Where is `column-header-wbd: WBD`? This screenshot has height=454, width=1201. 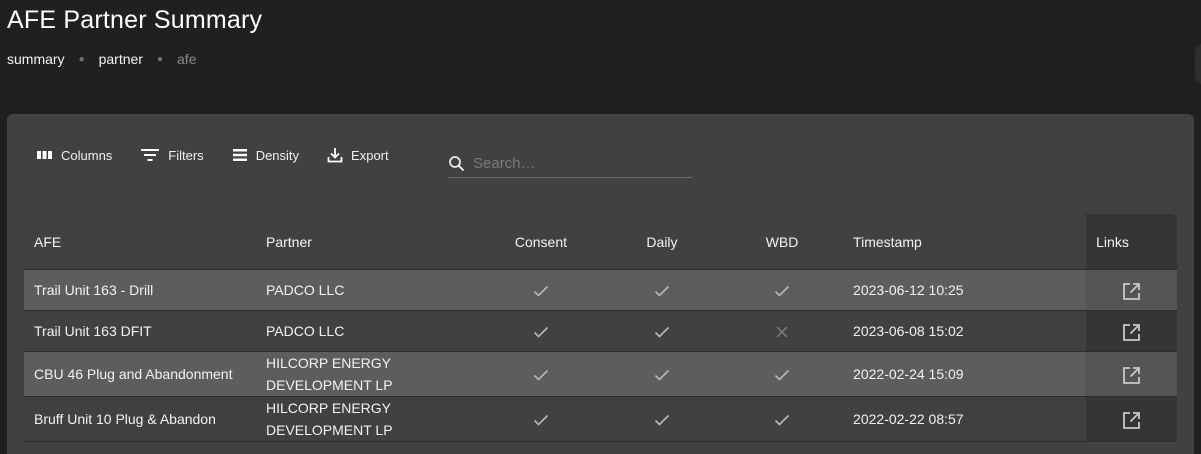
column-header-wbd: WBD is located at coordinates (782, 242).